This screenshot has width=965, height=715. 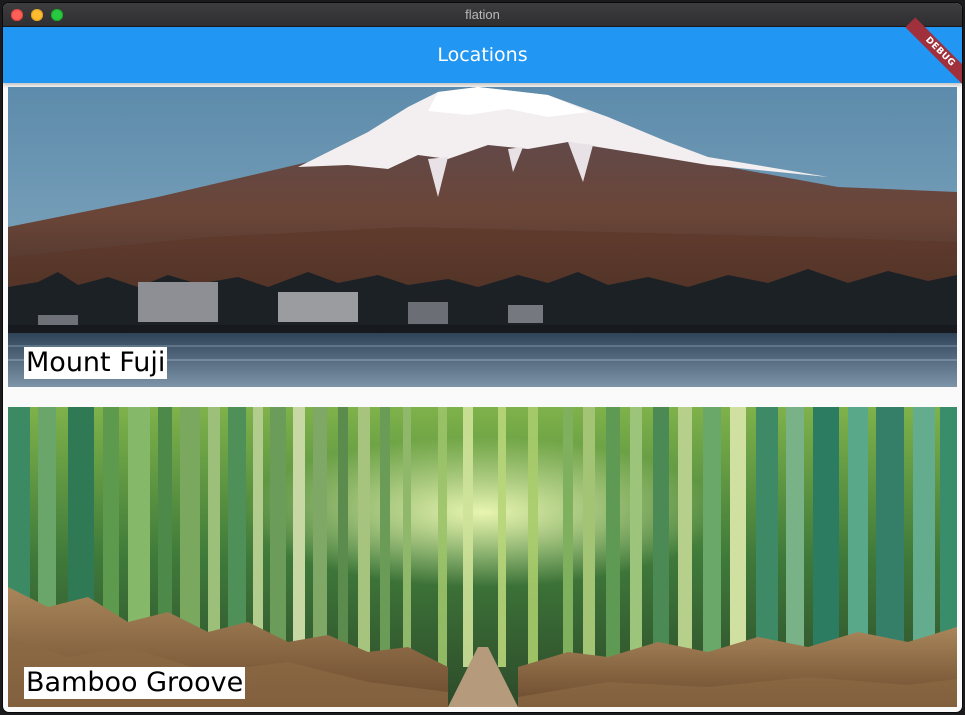 What do you see at coordinates (135, 683) in the screenshot?
I see `location-name: Bamboo Groove` at bounding box center [135, 683].